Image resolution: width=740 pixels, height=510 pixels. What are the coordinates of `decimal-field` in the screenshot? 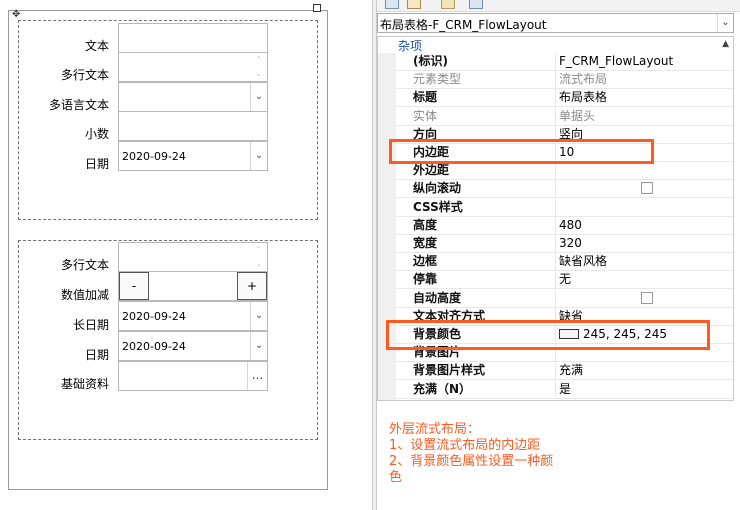 It's located at (193, 126).